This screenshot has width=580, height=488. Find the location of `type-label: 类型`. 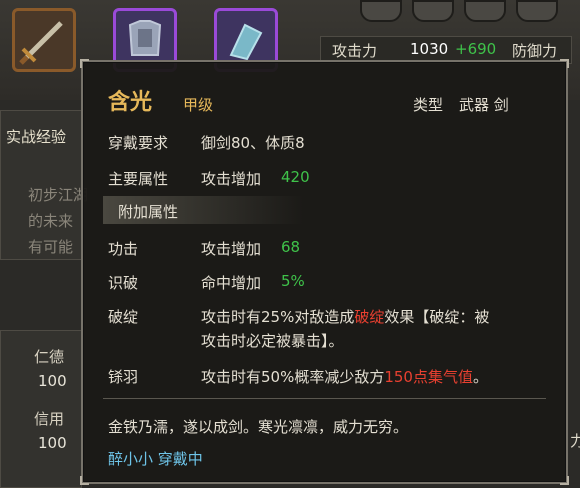

type-label: 类型 is located at coordinates (428, 105).